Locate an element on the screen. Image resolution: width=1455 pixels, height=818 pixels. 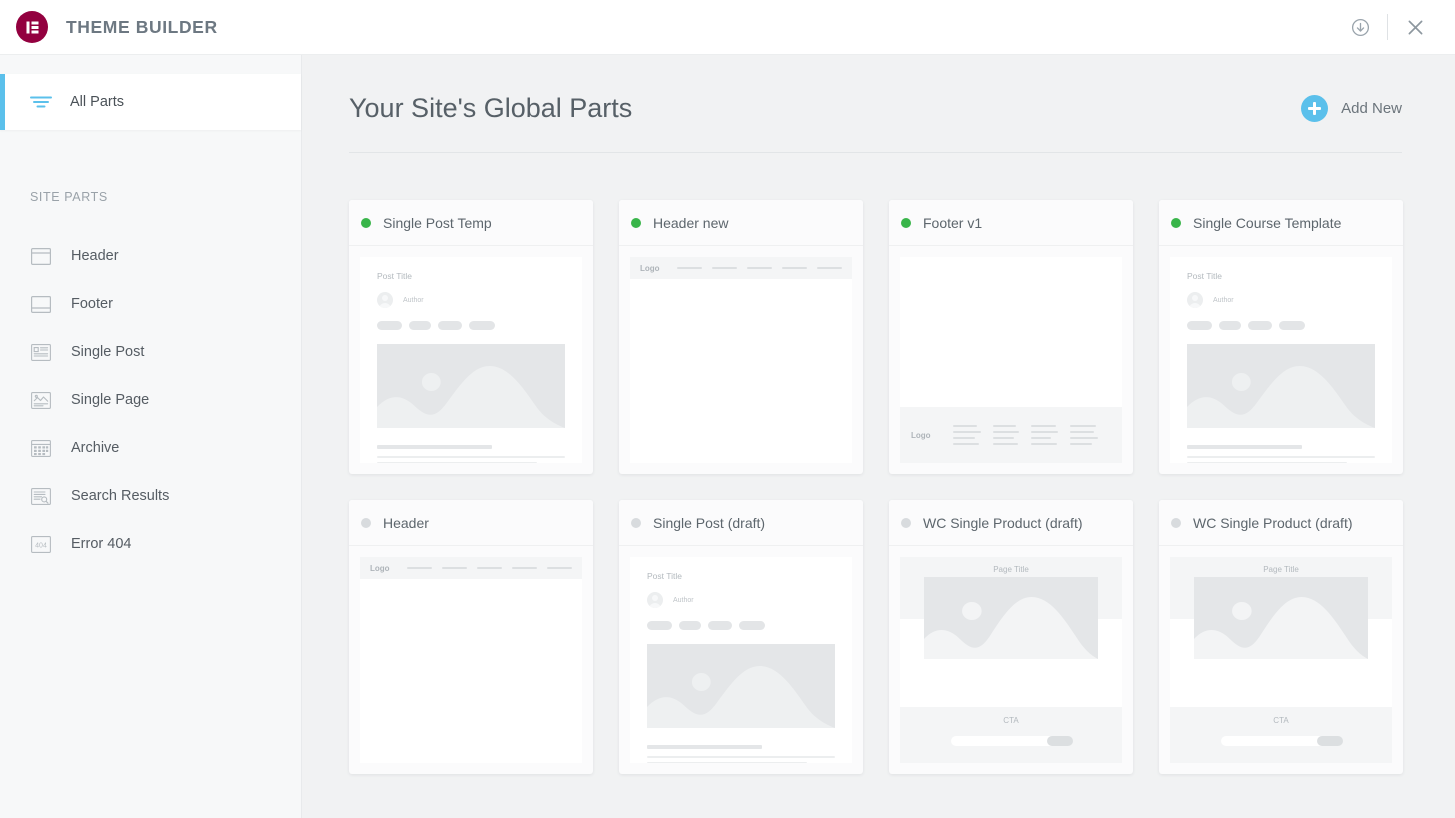
part-card: Header new Logo is located at coordinates (741, 337).